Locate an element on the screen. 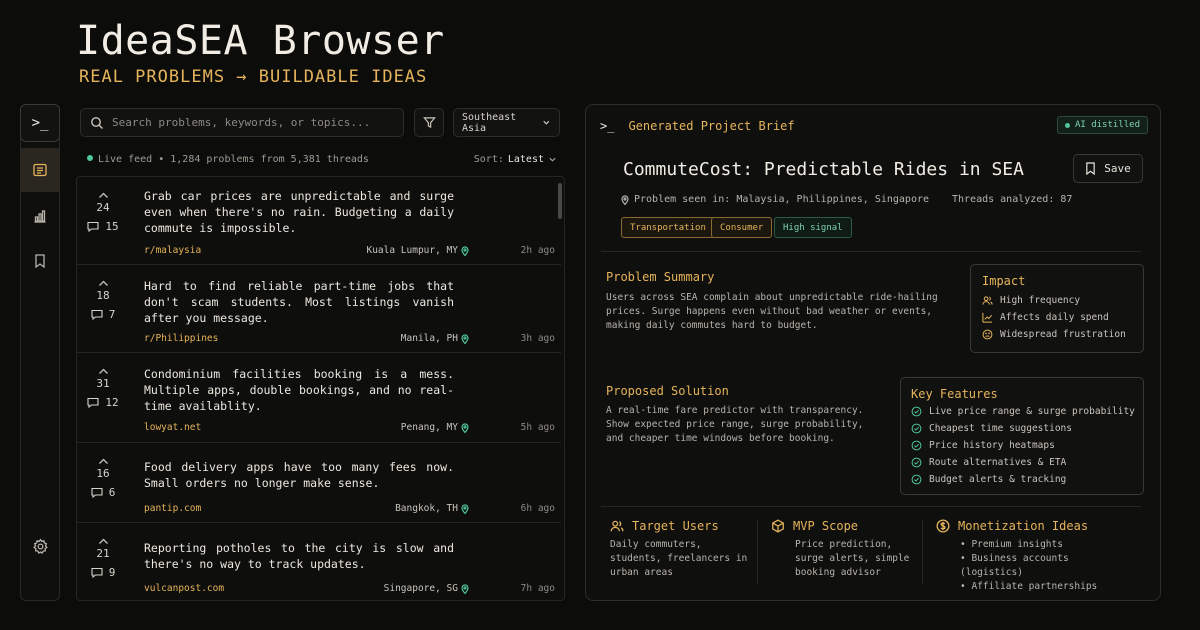  app-title: IdeaSEA Browser is located at coordinates (260, 41).